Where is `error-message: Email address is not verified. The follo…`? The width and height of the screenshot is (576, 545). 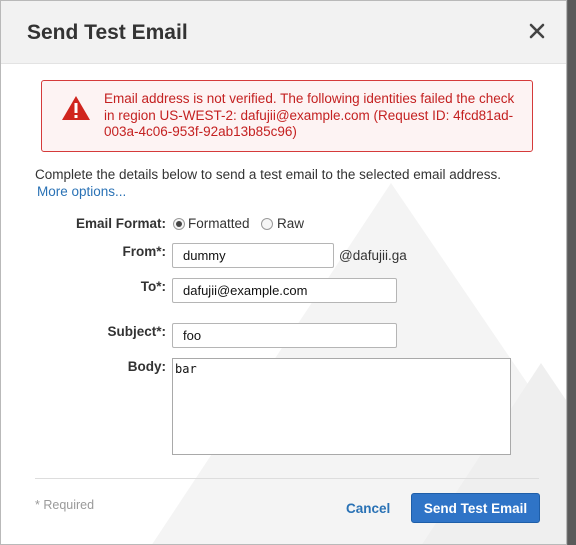
error-message: Email address is not verified. The follo… is located at coordinates (309, 115).